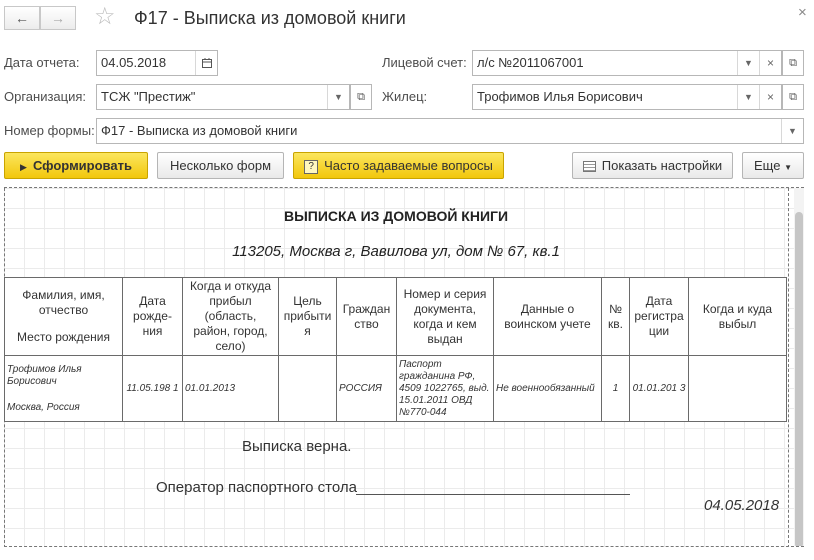 The image size is (814, 560). Describe the element at coordinates (652, 165) in the screenshot. I see `show-settings-button: Показать настройки` at that location.